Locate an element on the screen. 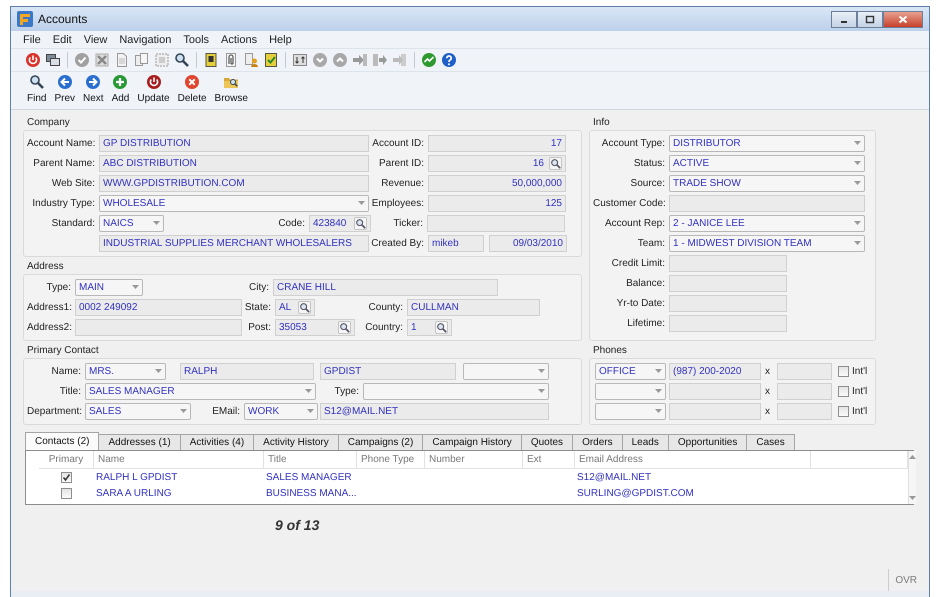 The height and width of the screenshot is (597, 936). dropdown: MAIN is located at coordinates (109, 287).